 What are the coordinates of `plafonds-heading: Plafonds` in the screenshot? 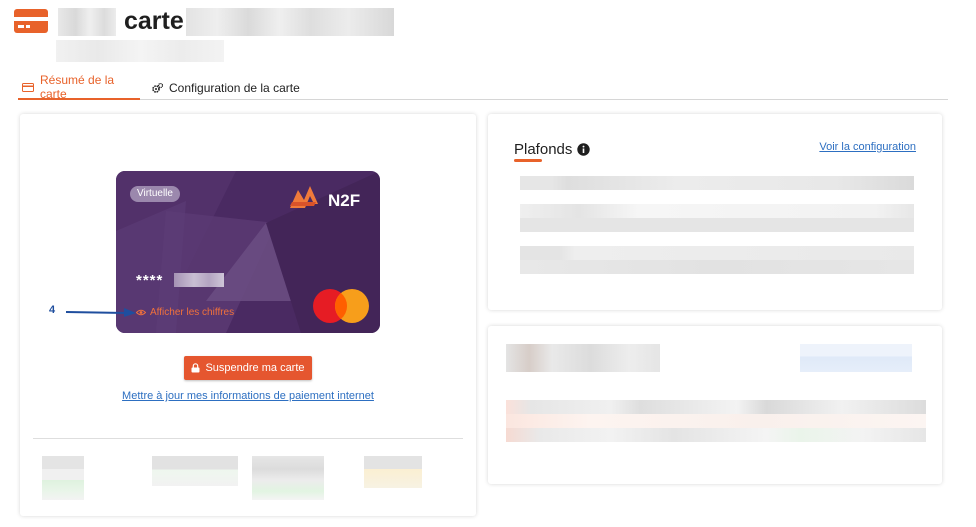 It's located at (552, 149).